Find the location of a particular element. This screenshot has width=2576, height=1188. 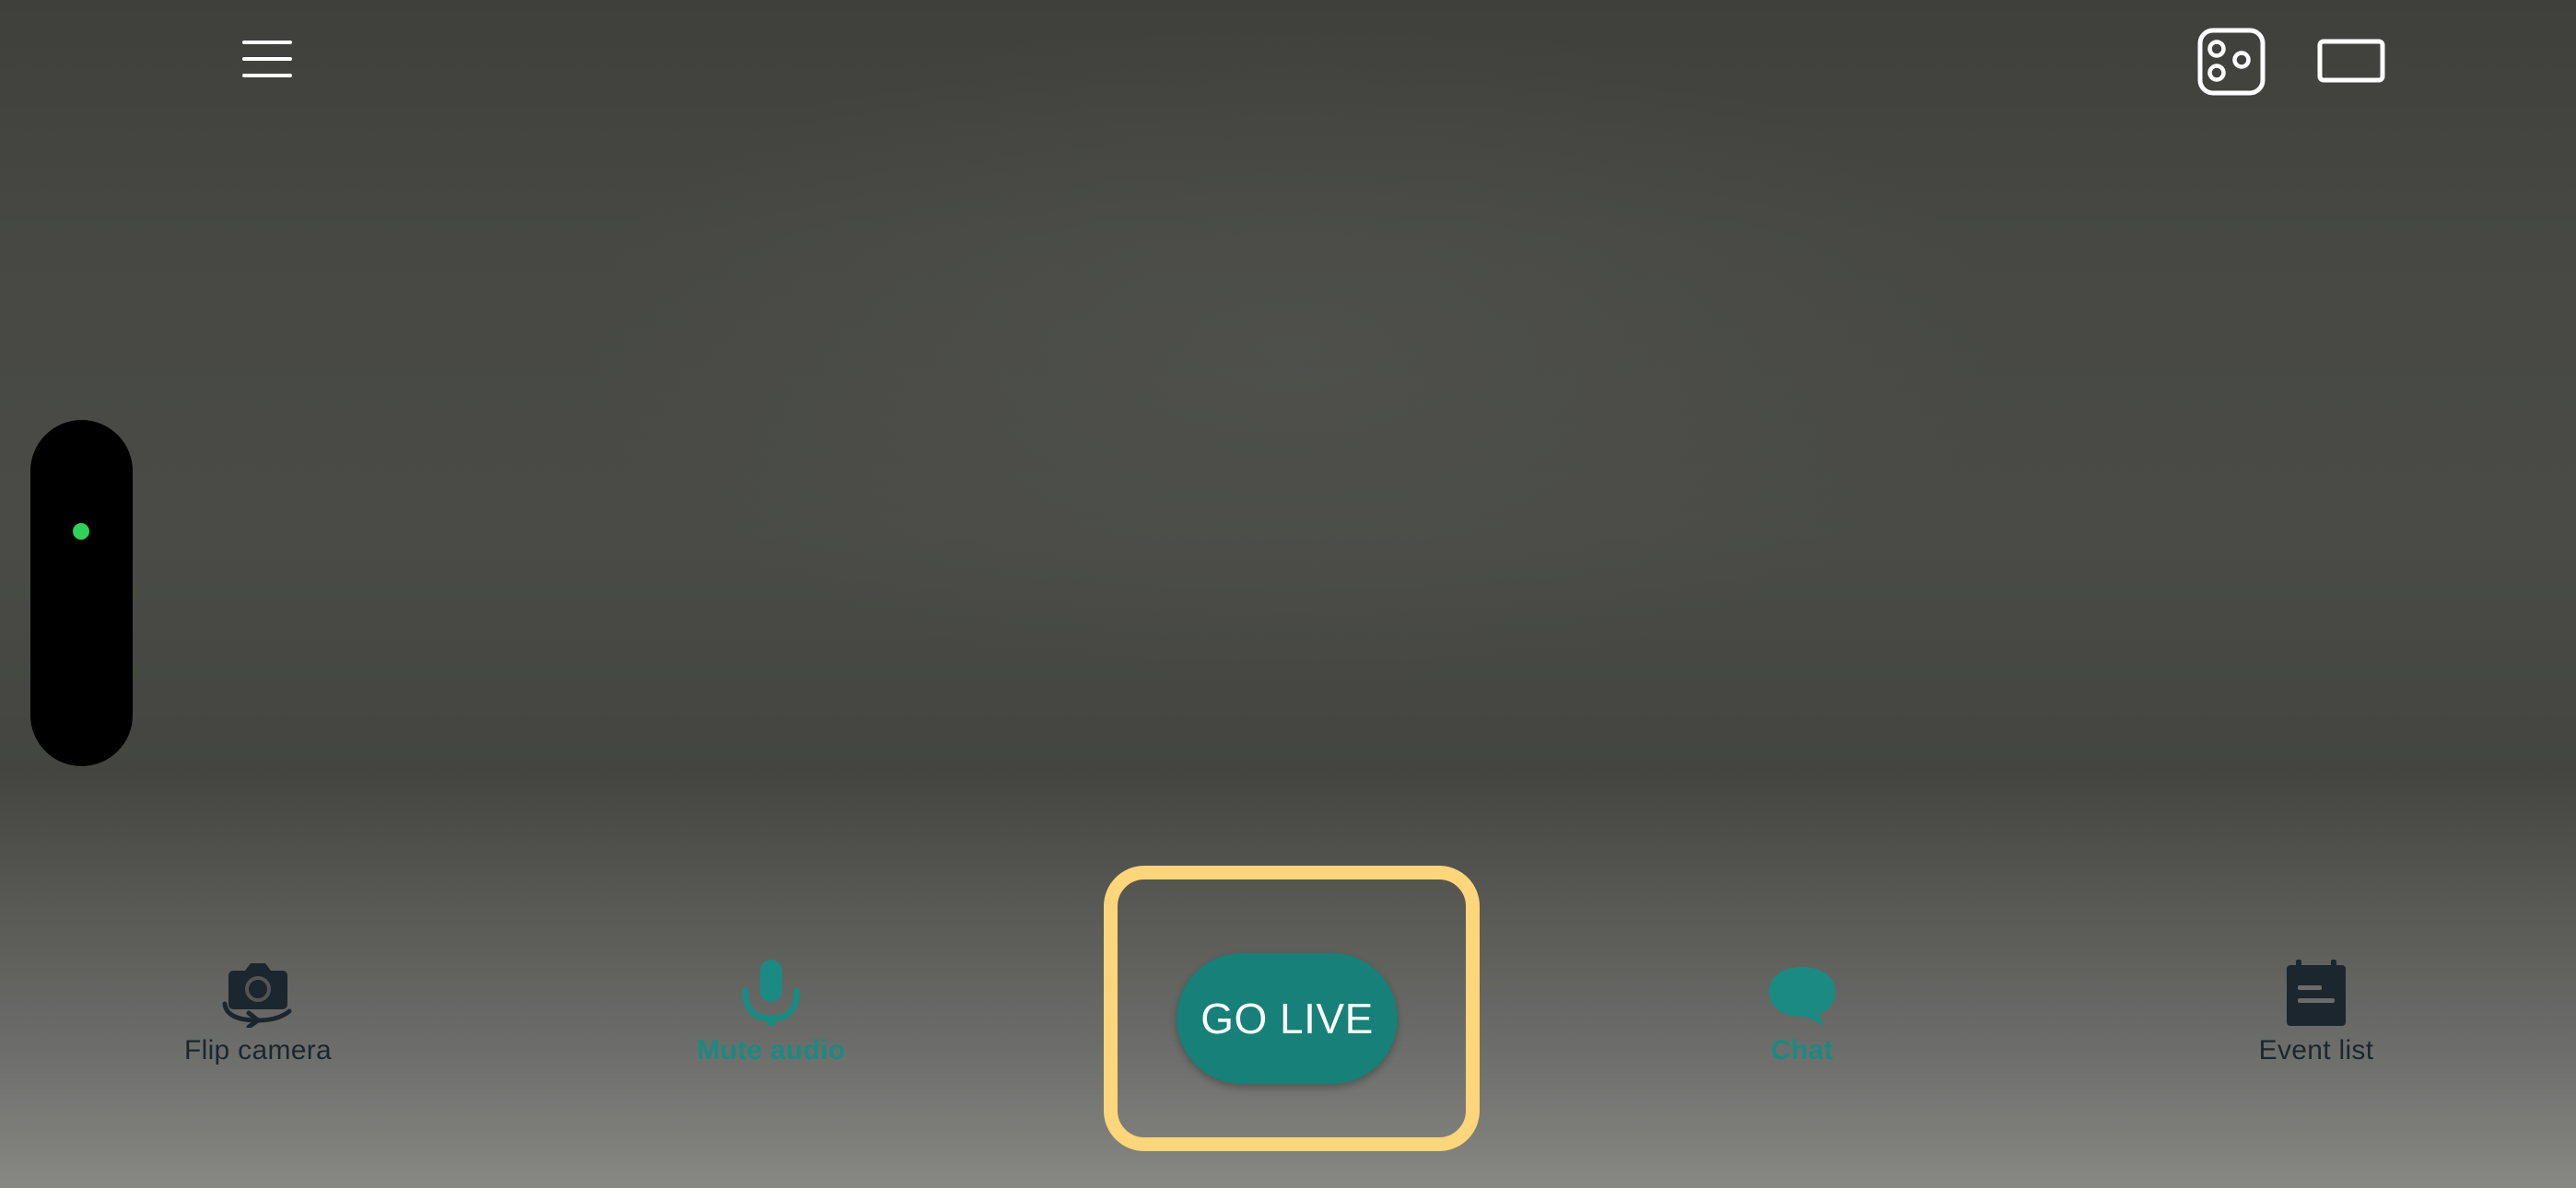

flip-camera-label: Flip camera is located at coordinates (257, 1050).